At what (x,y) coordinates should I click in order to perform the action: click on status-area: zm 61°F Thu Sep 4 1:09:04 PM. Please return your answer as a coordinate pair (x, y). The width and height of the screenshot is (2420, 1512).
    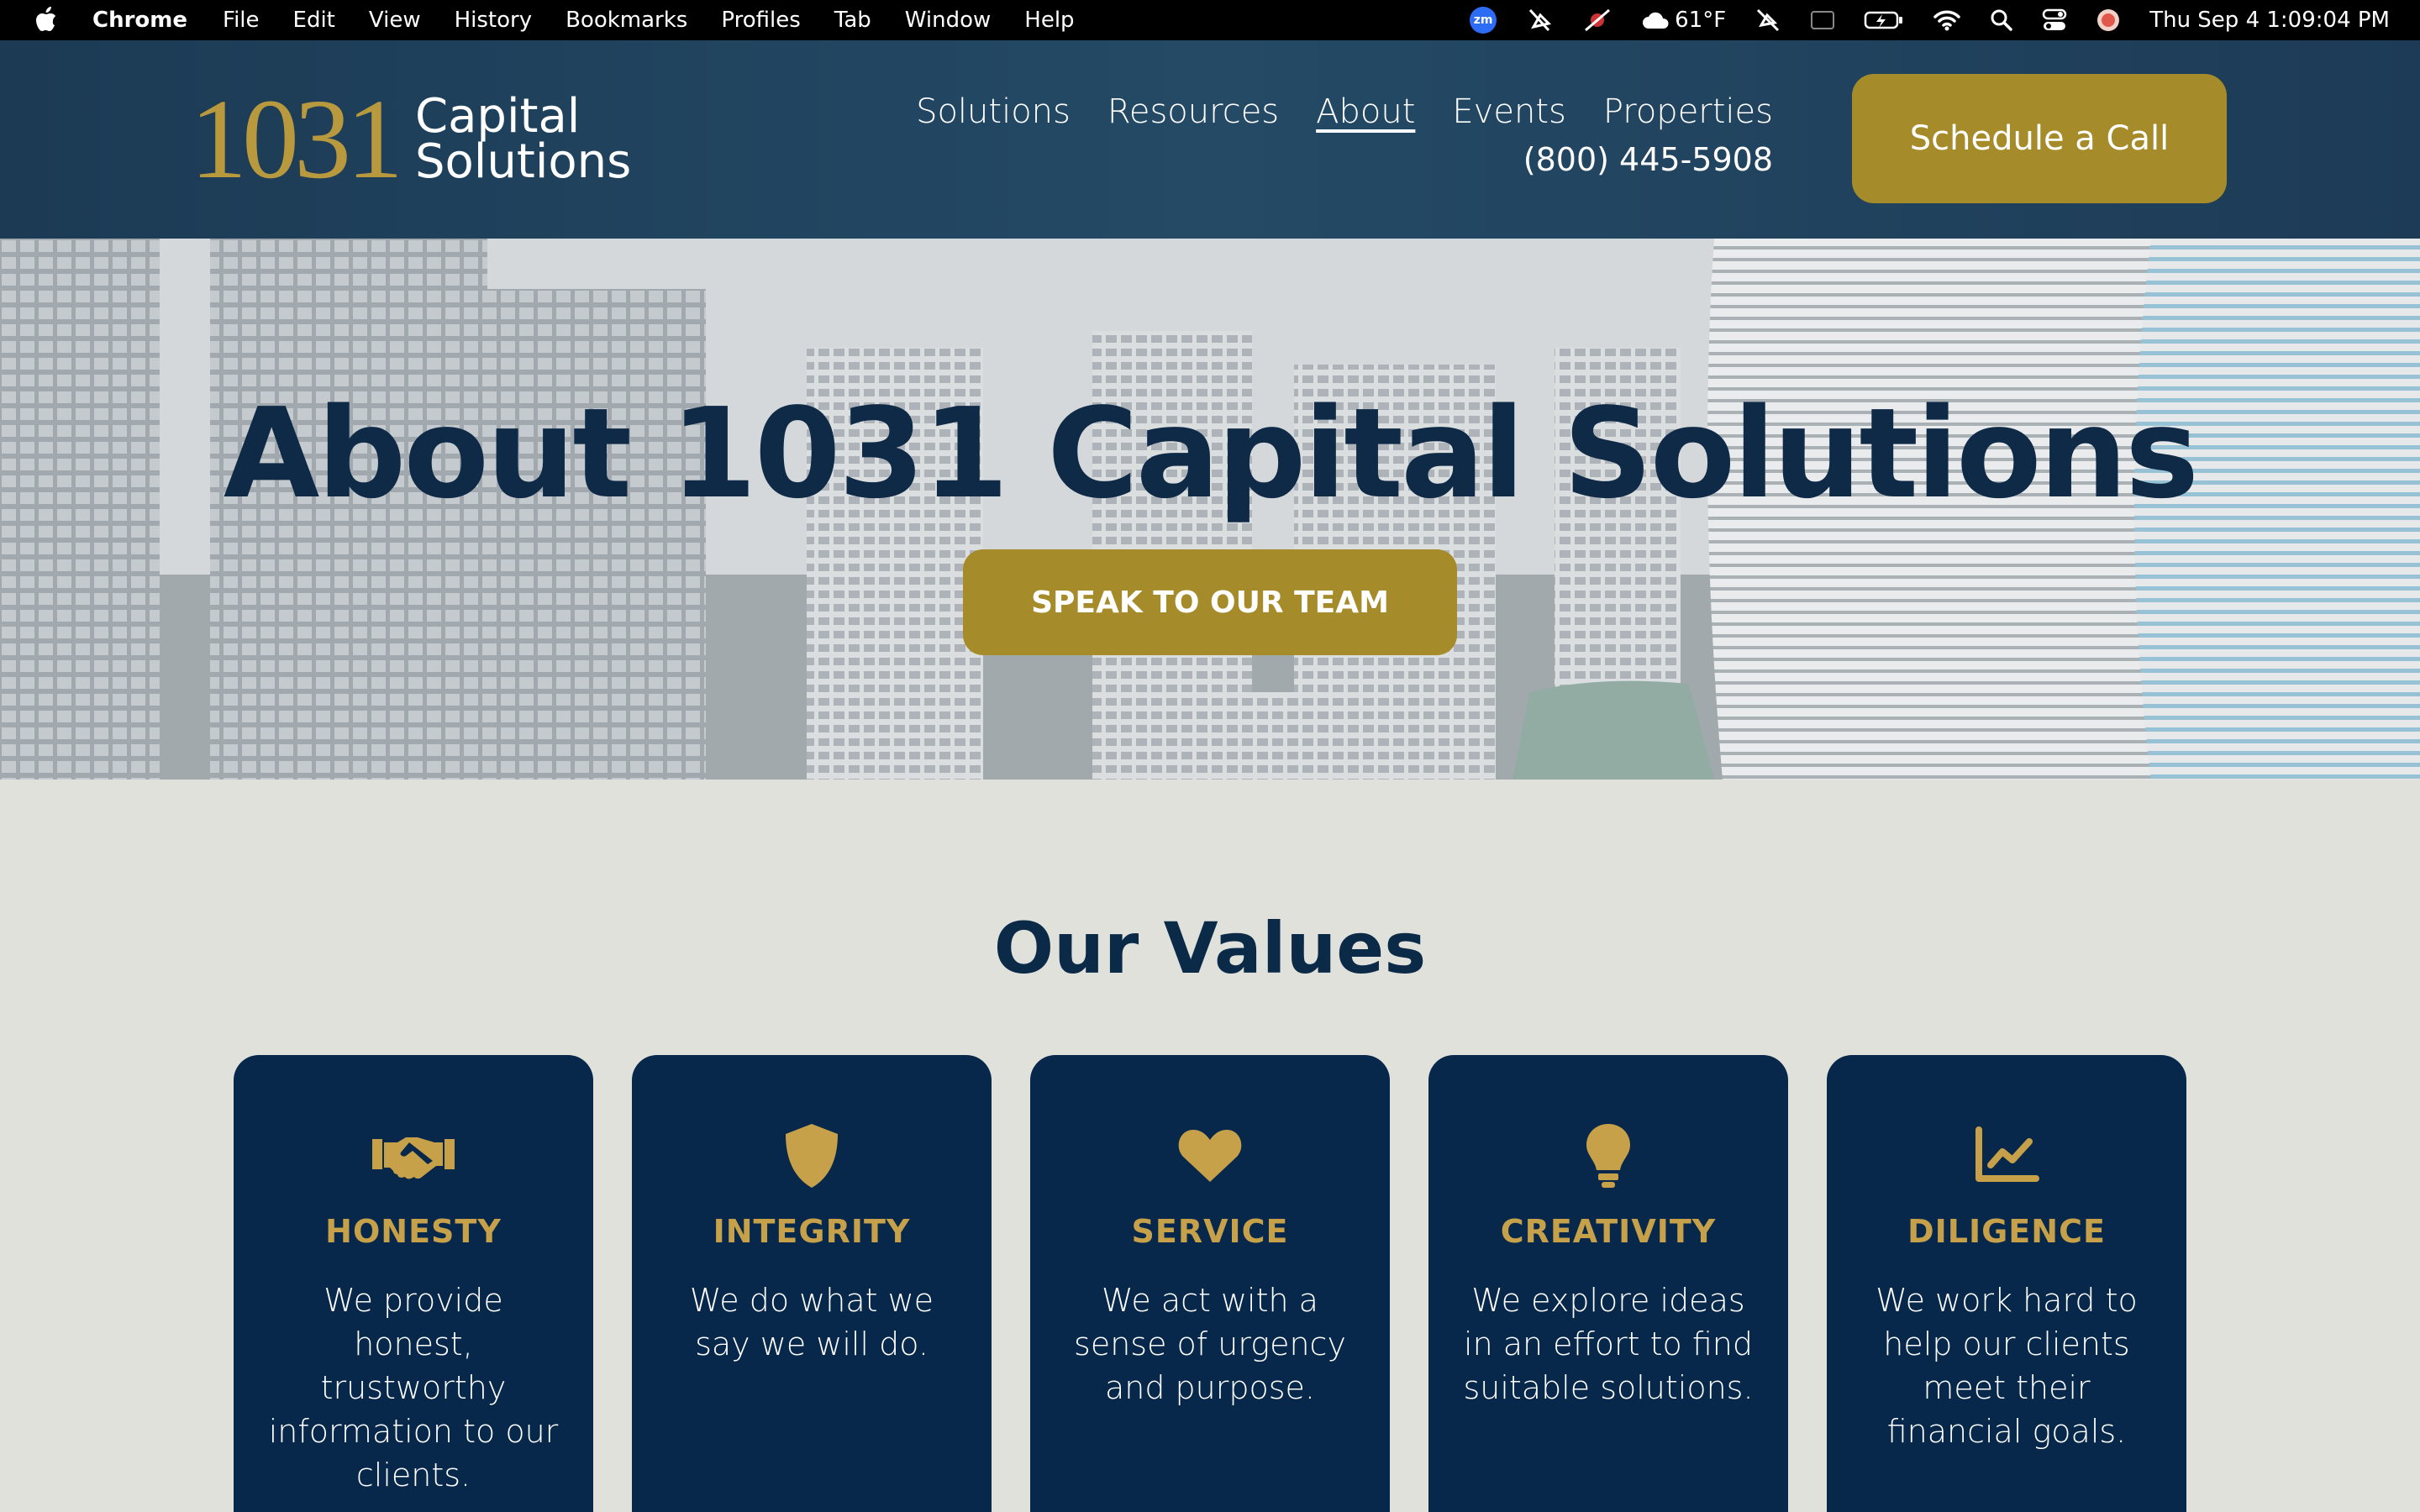
    Looking at the image, I should click on (1916, 20).